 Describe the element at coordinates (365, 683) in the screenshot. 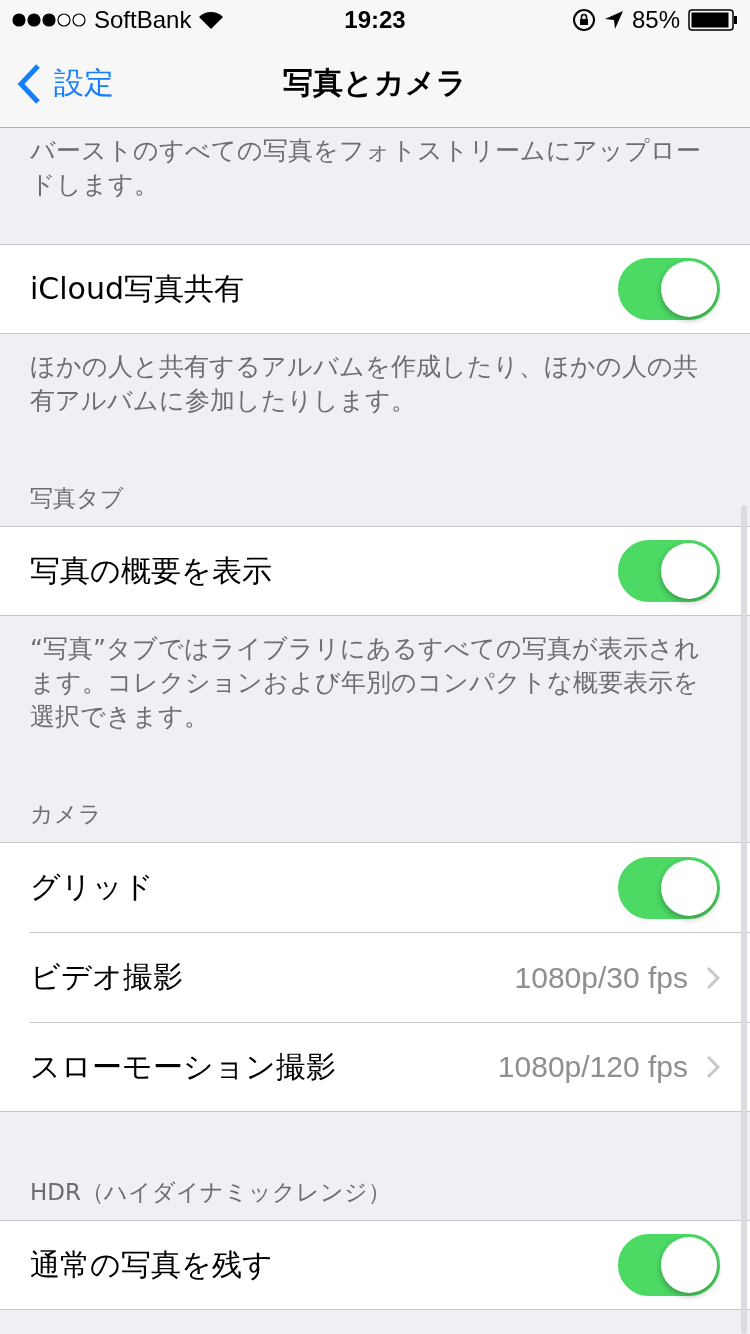

I see `section-note: “写真”タブではライブラリにあるすべての写真が表示されます。コレクションおよび年別のコンパクトな概要表示を選択できます。` at that location.